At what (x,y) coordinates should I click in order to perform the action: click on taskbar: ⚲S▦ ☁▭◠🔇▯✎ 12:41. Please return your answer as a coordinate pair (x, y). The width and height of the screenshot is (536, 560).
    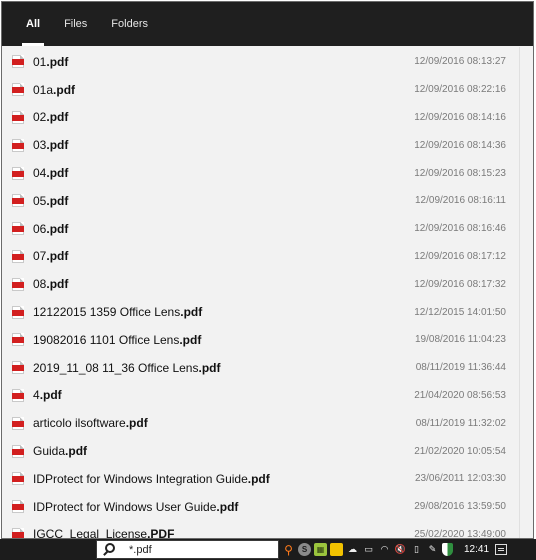
    Looking at the image, I should click on (268, 549).